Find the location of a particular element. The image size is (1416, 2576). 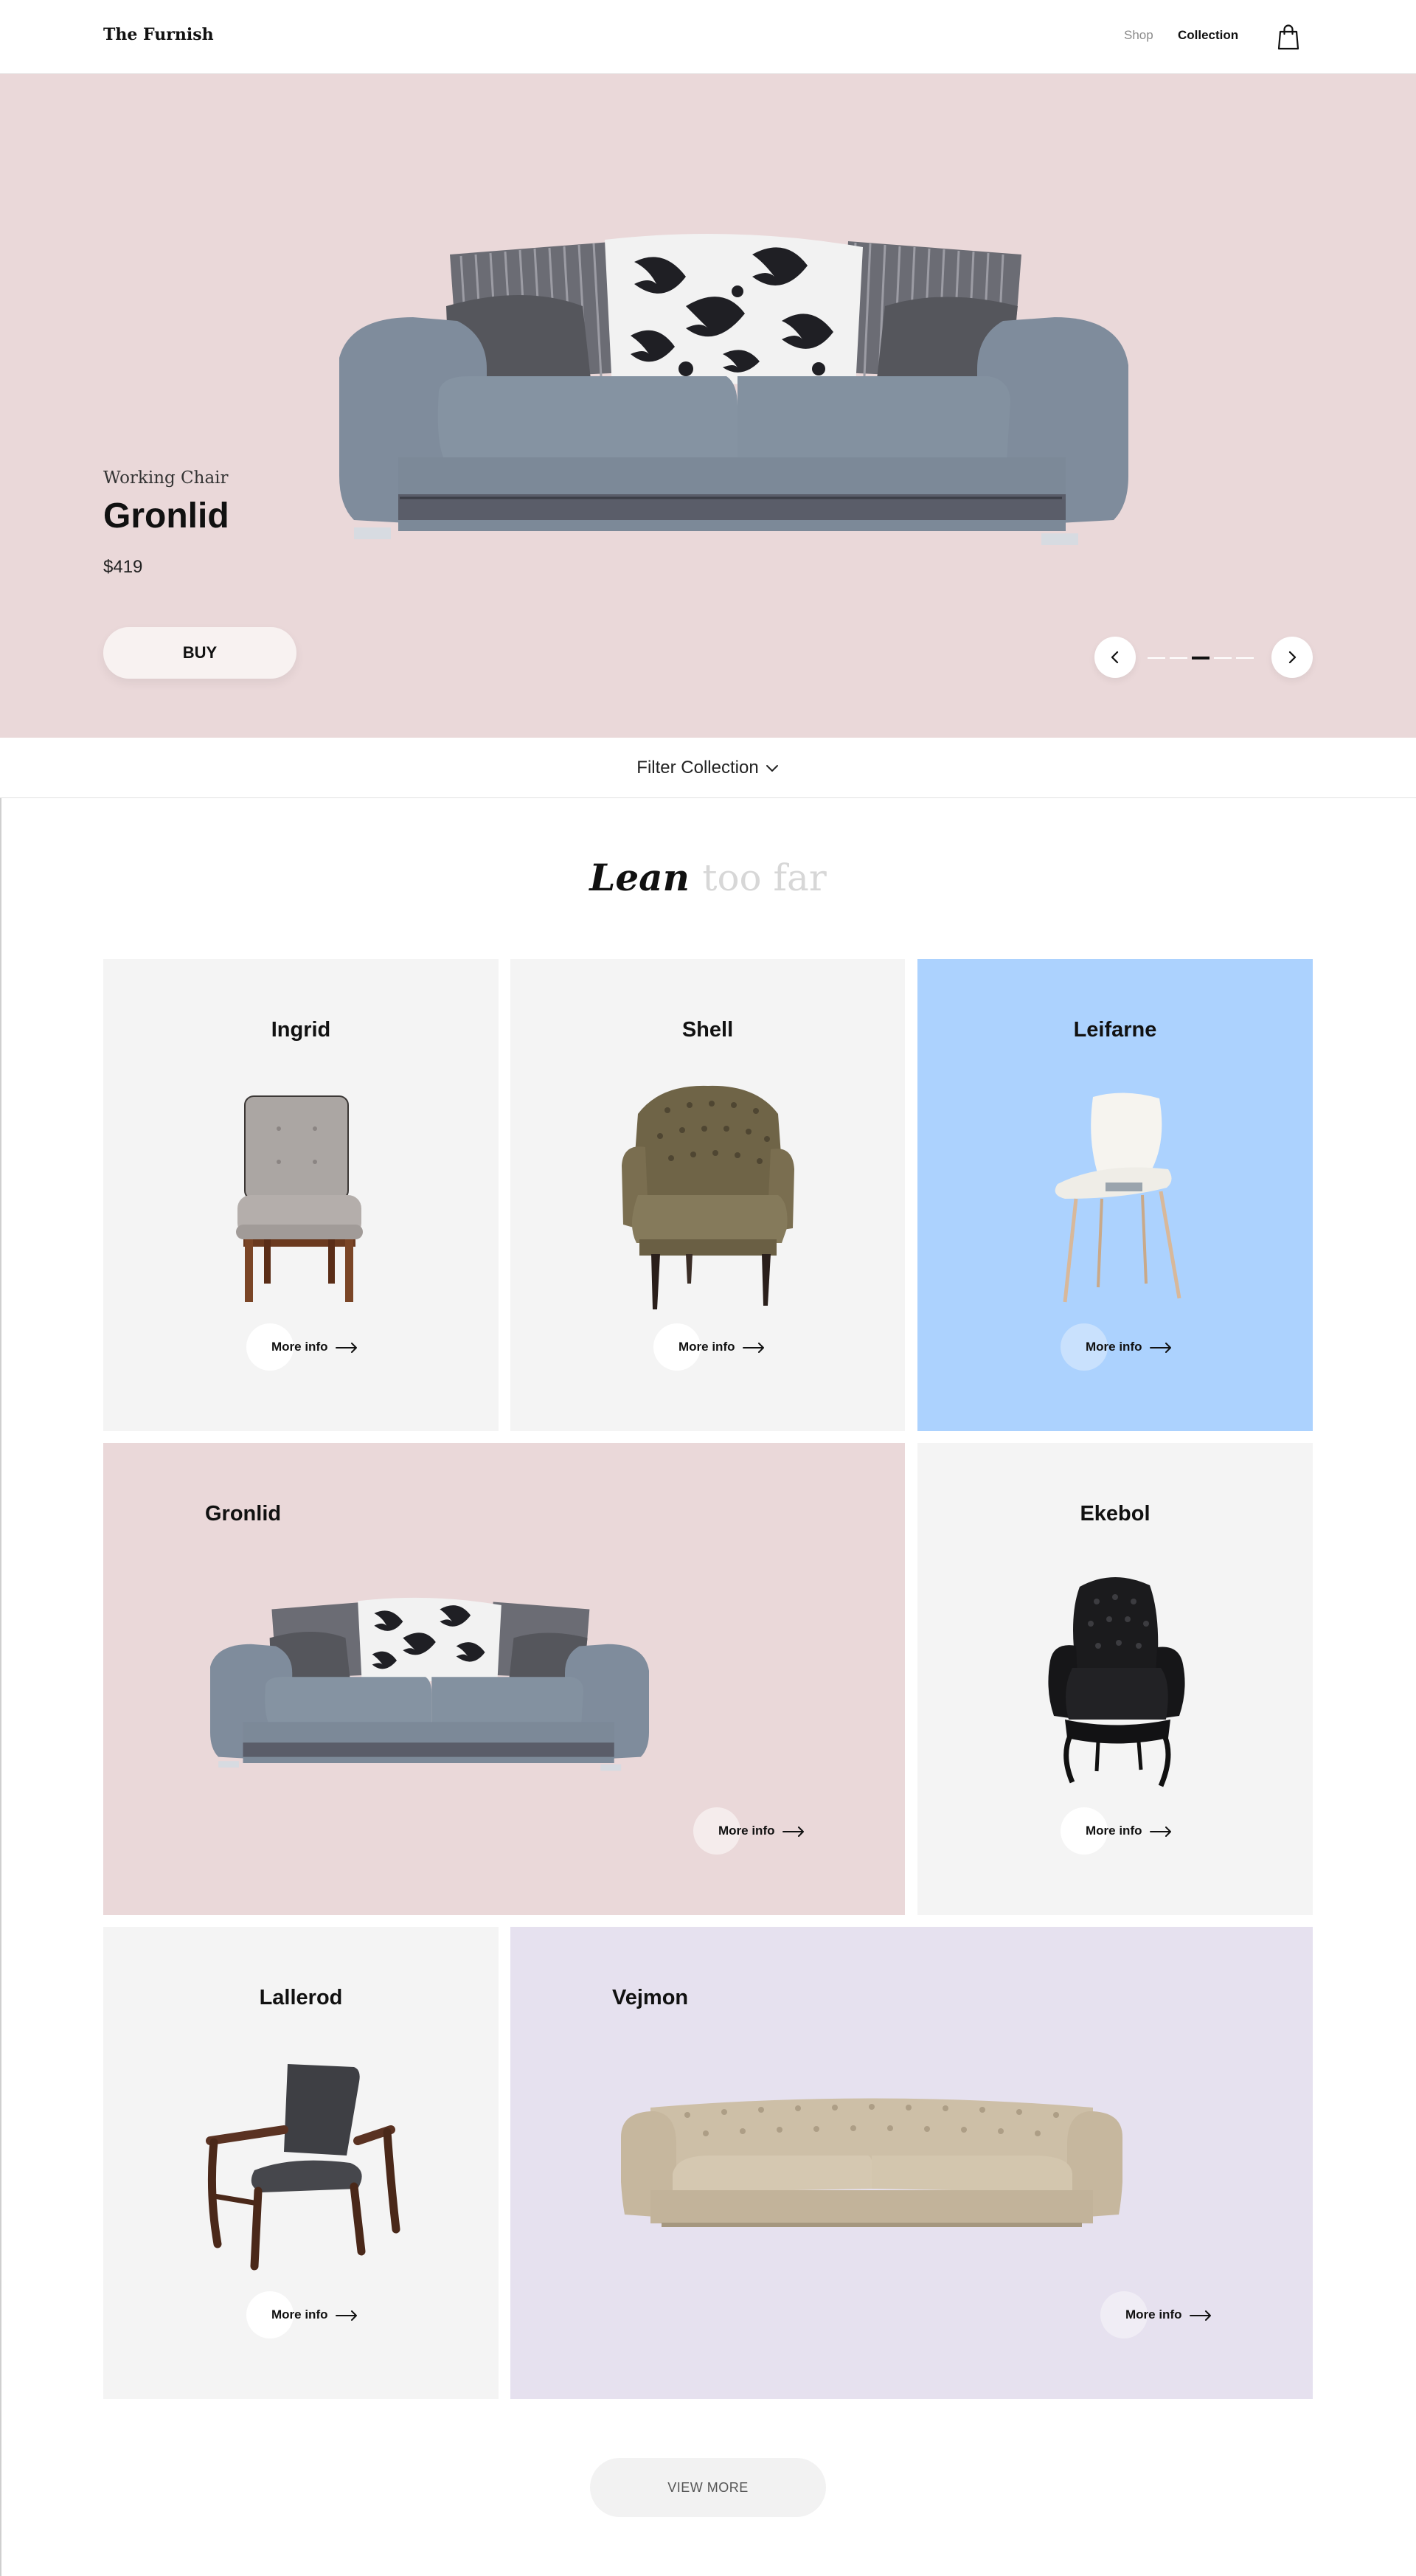

slider-dots is located at coordinates (1204, 658).